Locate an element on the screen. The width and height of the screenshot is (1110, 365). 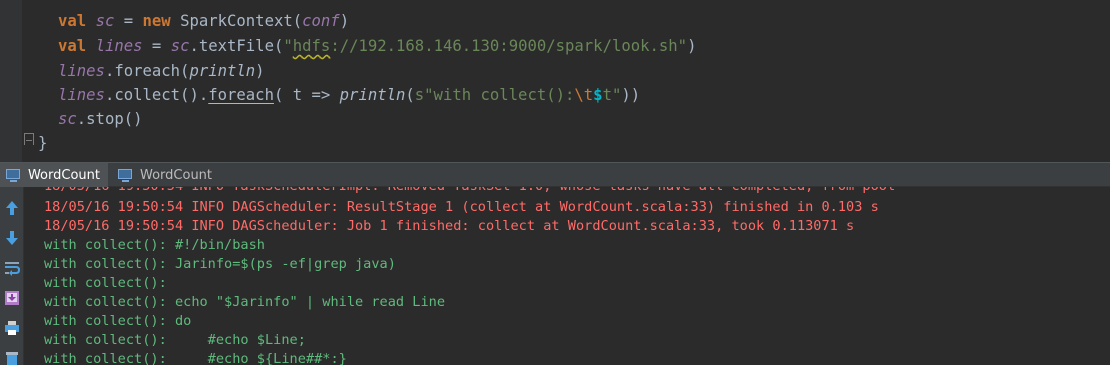
tab-wordcount-1: WordCount is located at coordinates (54, 175).